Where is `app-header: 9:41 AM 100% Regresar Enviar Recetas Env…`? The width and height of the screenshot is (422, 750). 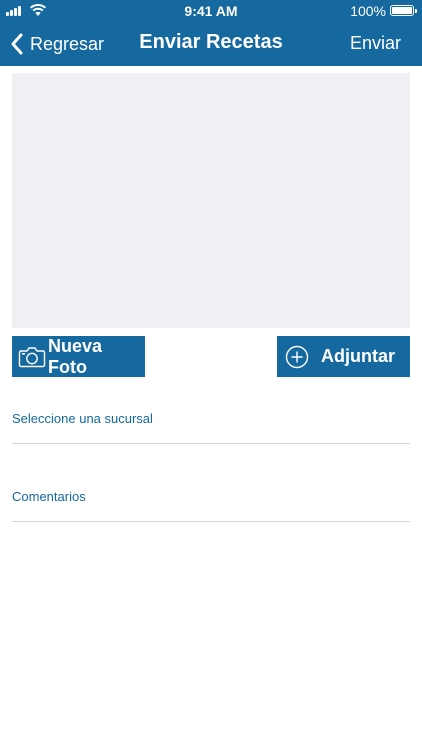
app-header: 9:41 AM 100% Regresar Enviar Recetas Env… is located at coordinates (211, 33).